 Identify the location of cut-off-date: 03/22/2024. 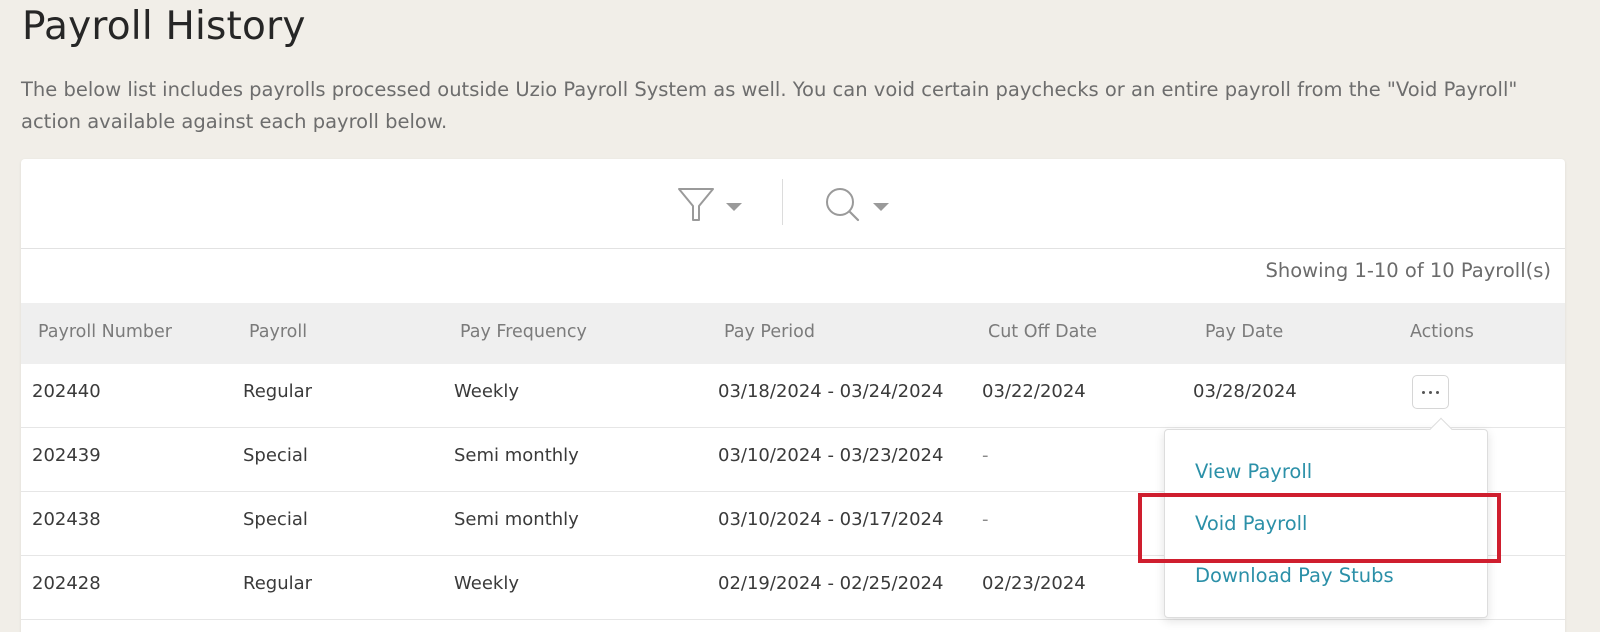
(1034, 391).